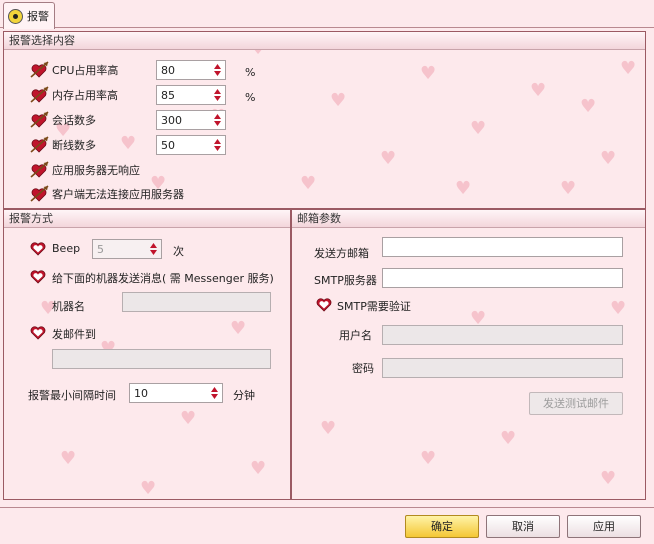 Image resolution: width=654 pixels, height=544 pixels. What do you see at coordinates (38, 333) in the screenshot?
I see `mail-to-checkbox-heart-icon` at bounding box center [38, 333].